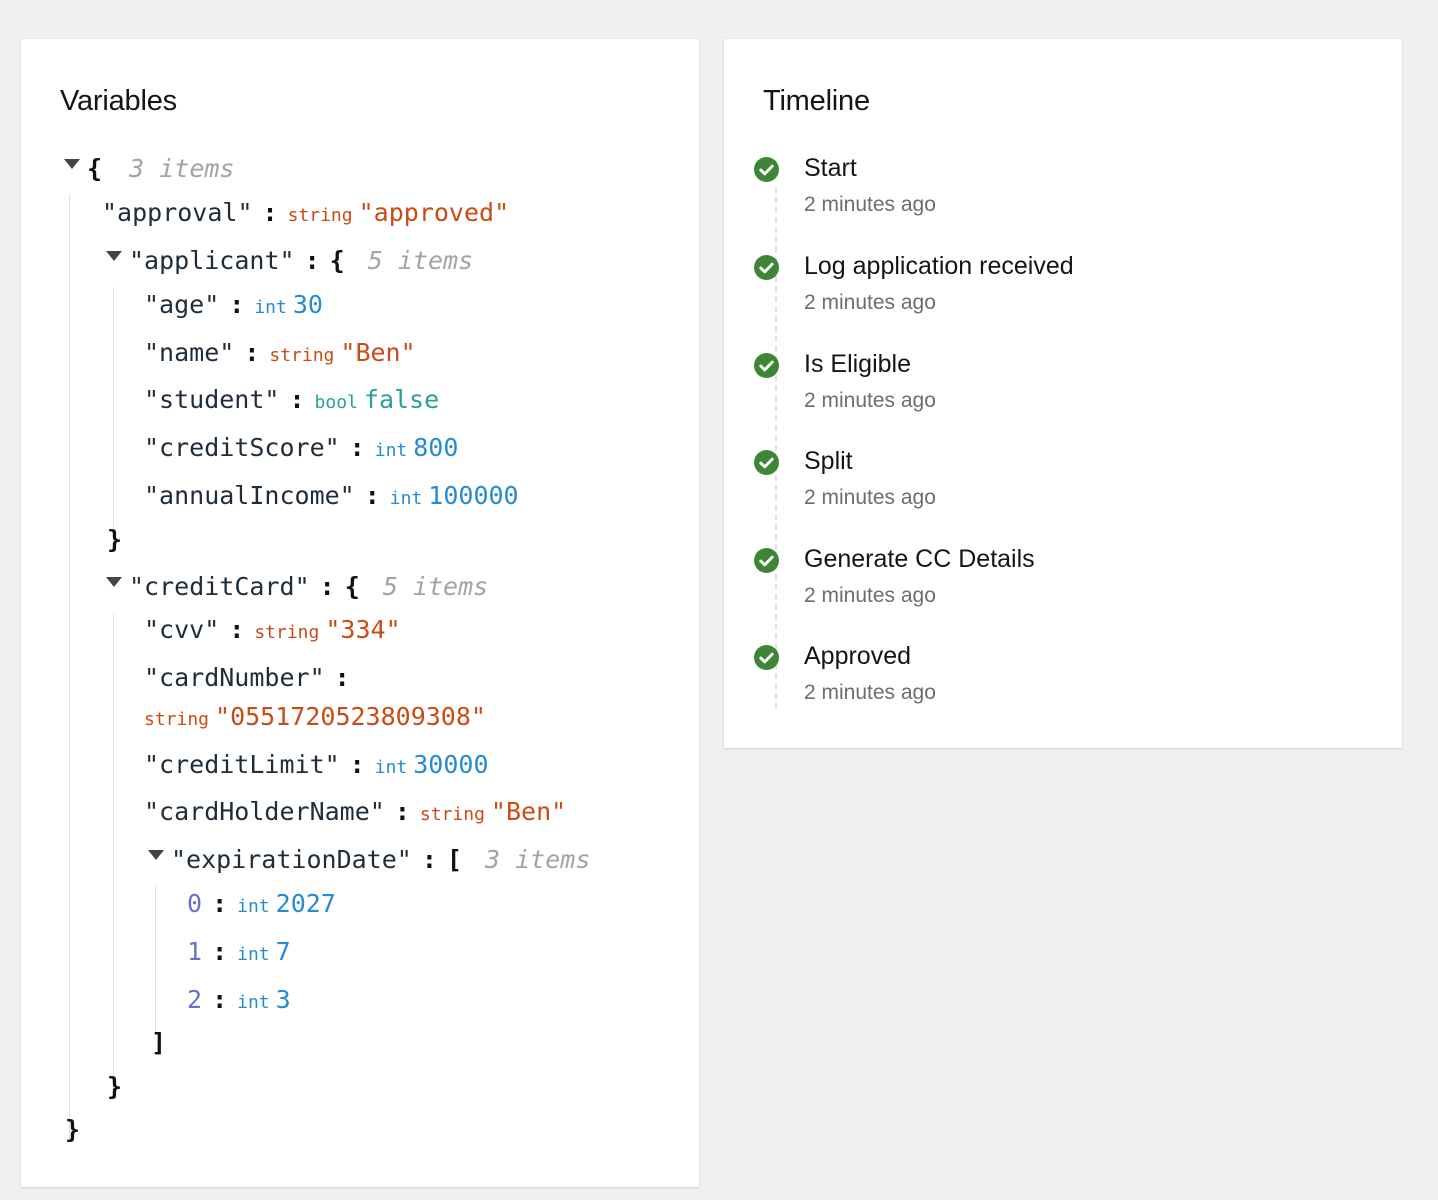 The image size is (1438, 1200). What do you see at coordinates (939, 266) in the screenshot?
I see `timeline-label: Log application received` at bounding box center [939, 266].